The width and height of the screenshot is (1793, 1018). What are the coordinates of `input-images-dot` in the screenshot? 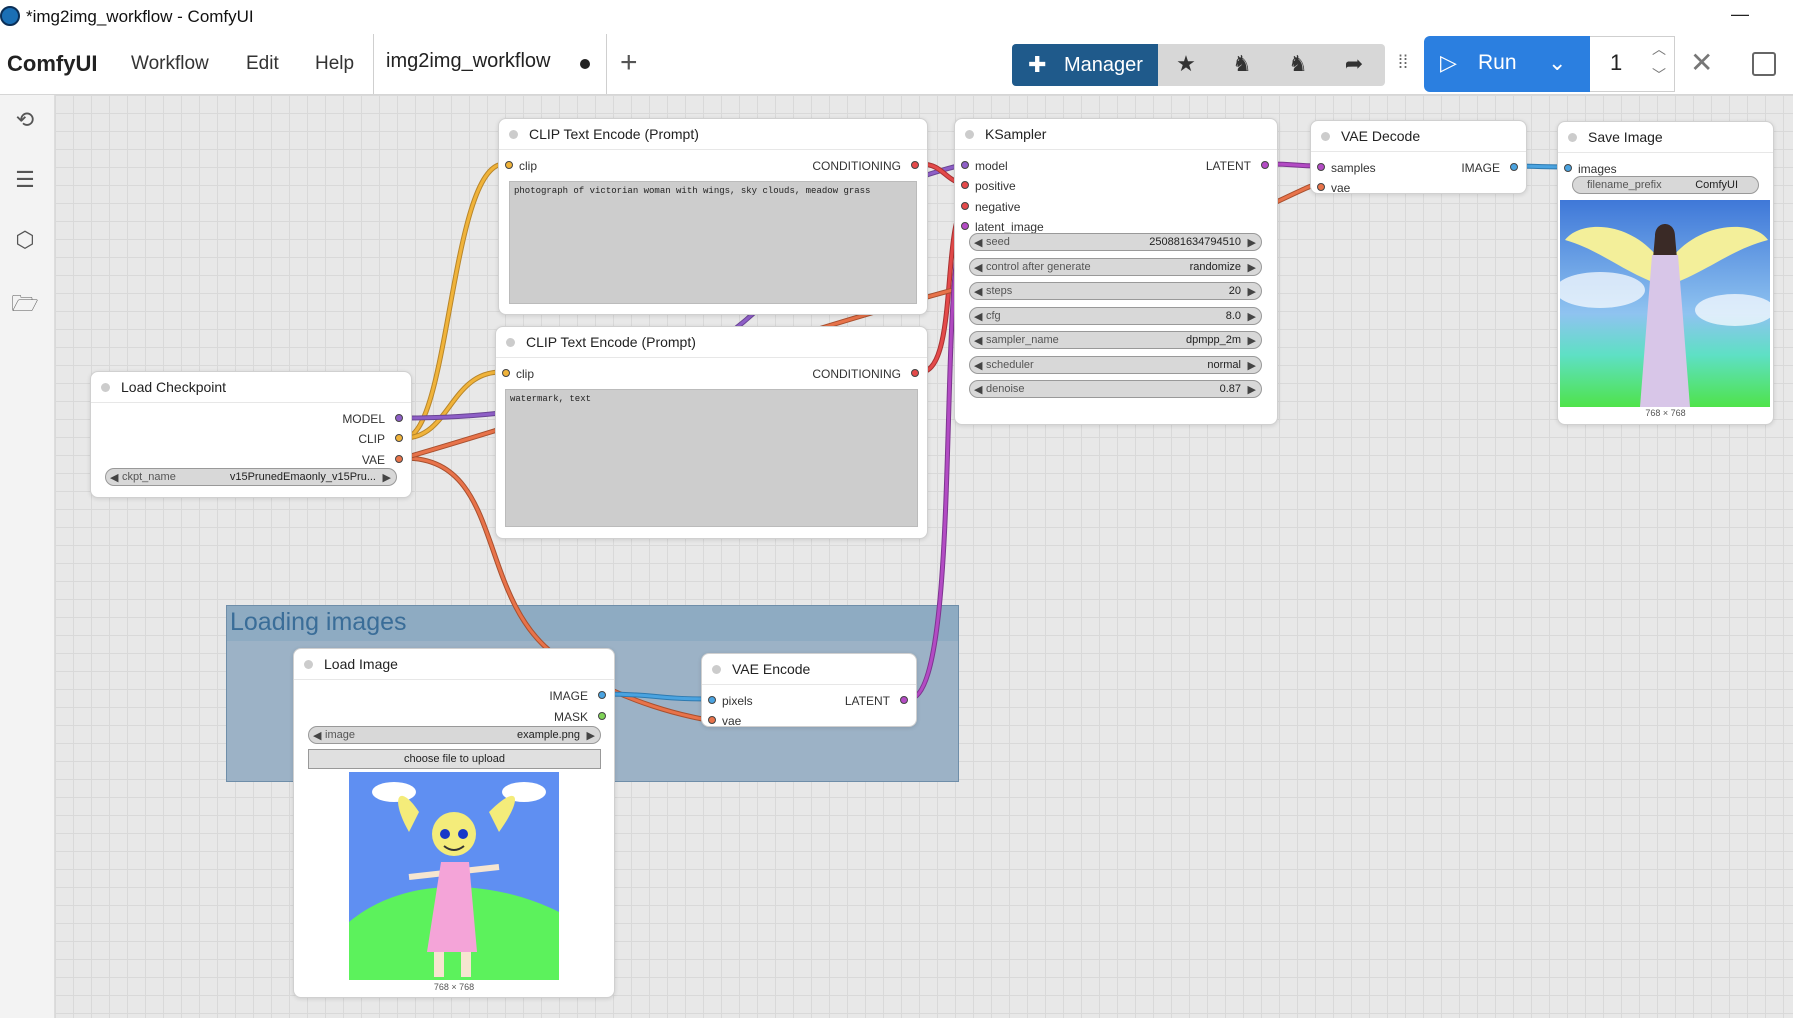 It's located at (1568, 168).